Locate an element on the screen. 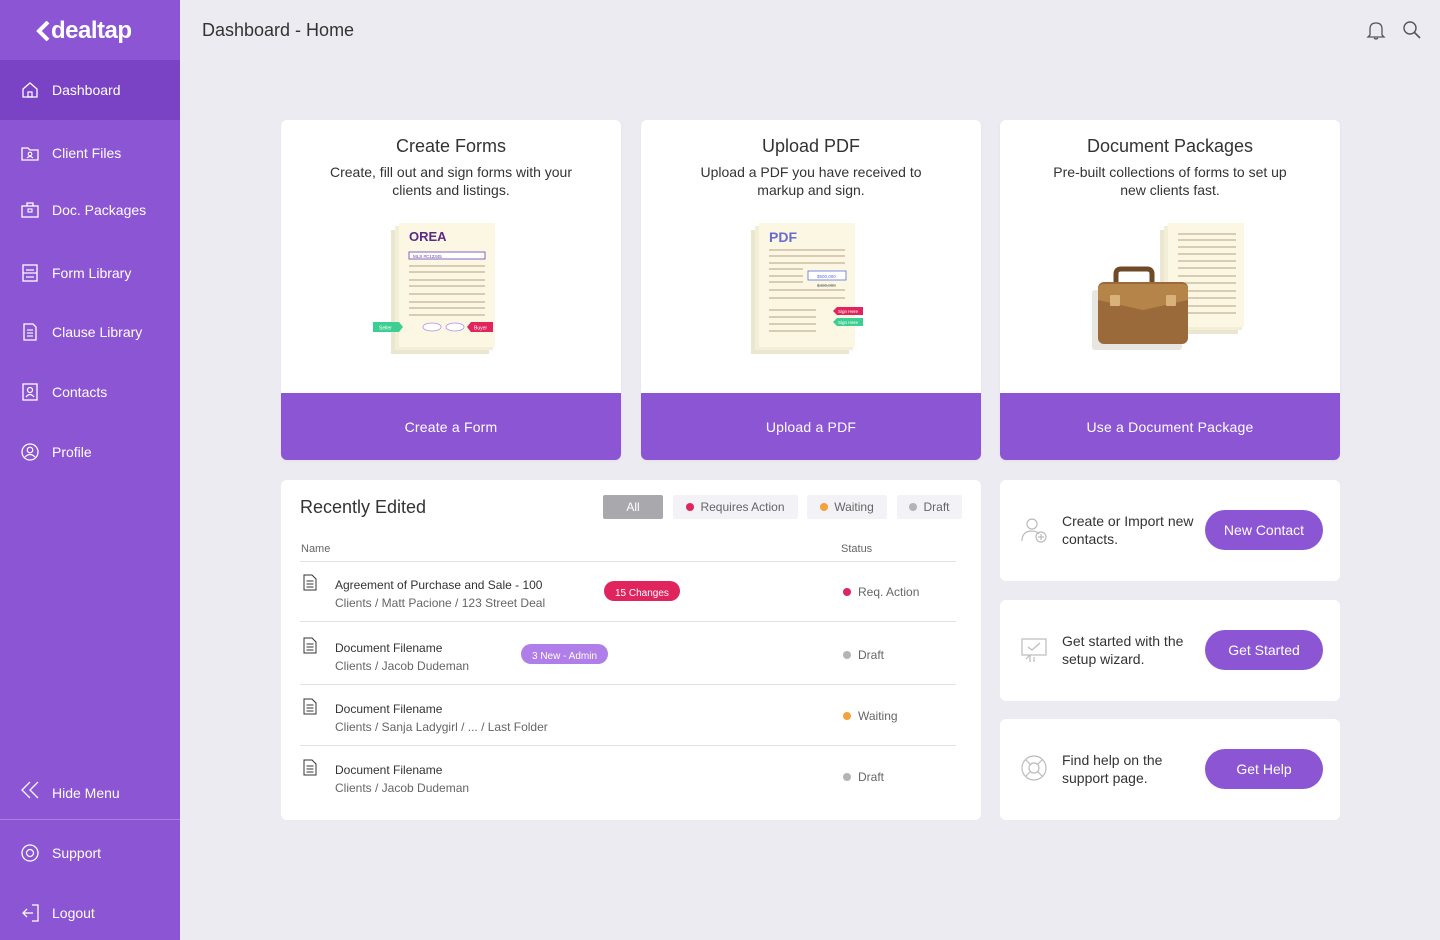 The image size is (1440, 940). filter-waiting: Waiting is located at coordinates (847, 507).